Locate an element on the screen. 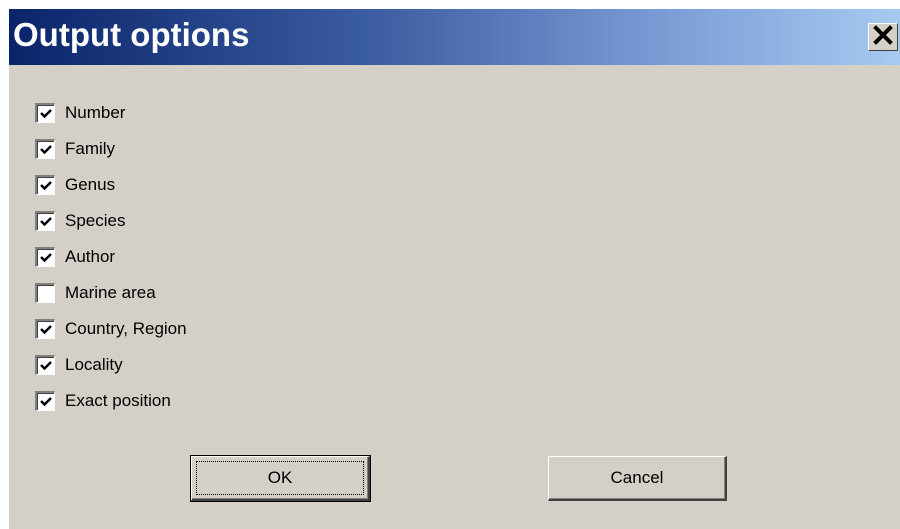 The image size is (900, 529). country-region-label: Country, Region is located at coordinates (126, 328).